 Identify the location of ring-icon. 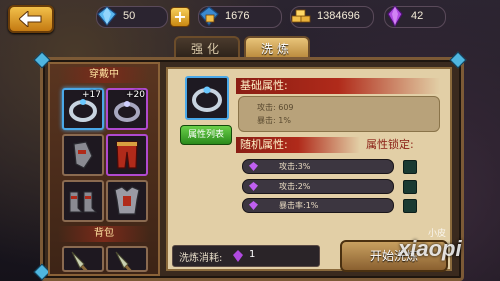
(207, 99).